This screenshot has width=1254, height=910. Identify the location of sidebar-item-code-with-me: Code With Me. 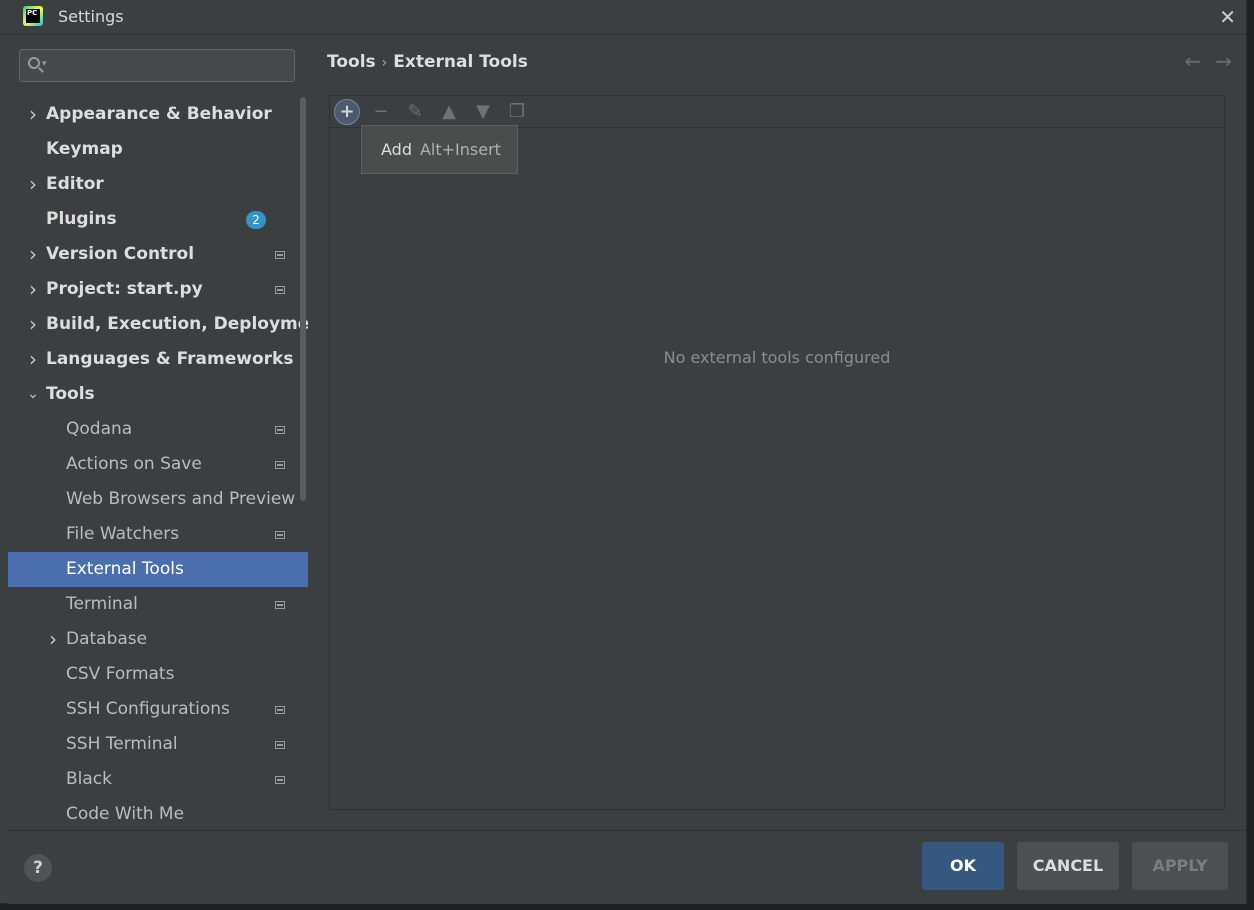
(154, 814).